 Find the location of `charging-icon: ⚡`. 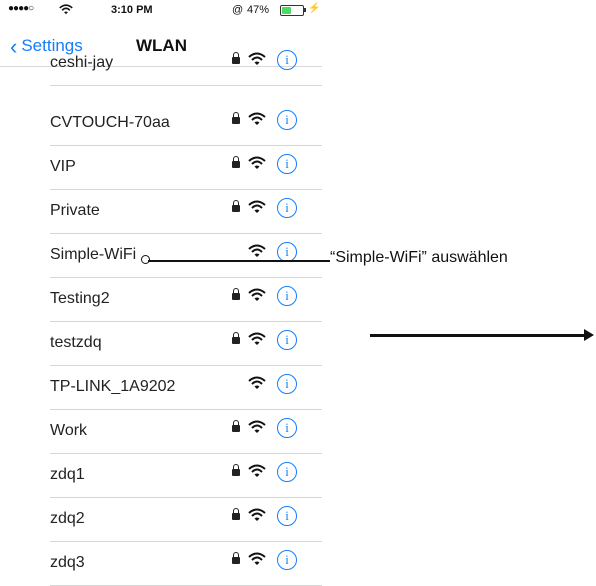

charging-icon: ⚡ is located at coordinates (314, 8).